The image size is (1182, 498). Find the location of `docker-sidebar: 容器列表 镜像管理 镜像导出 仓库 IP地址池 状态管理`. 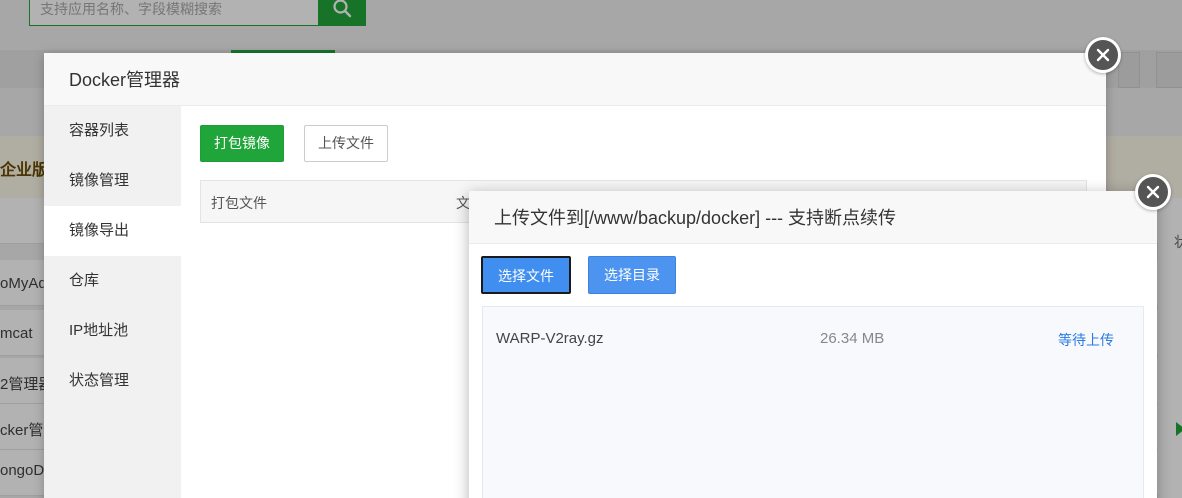

docker-sidebar: 容器列表 镜像管理 镜像导出 仓库 IP地址池 状态管理 is located at coordinates (112, 302).